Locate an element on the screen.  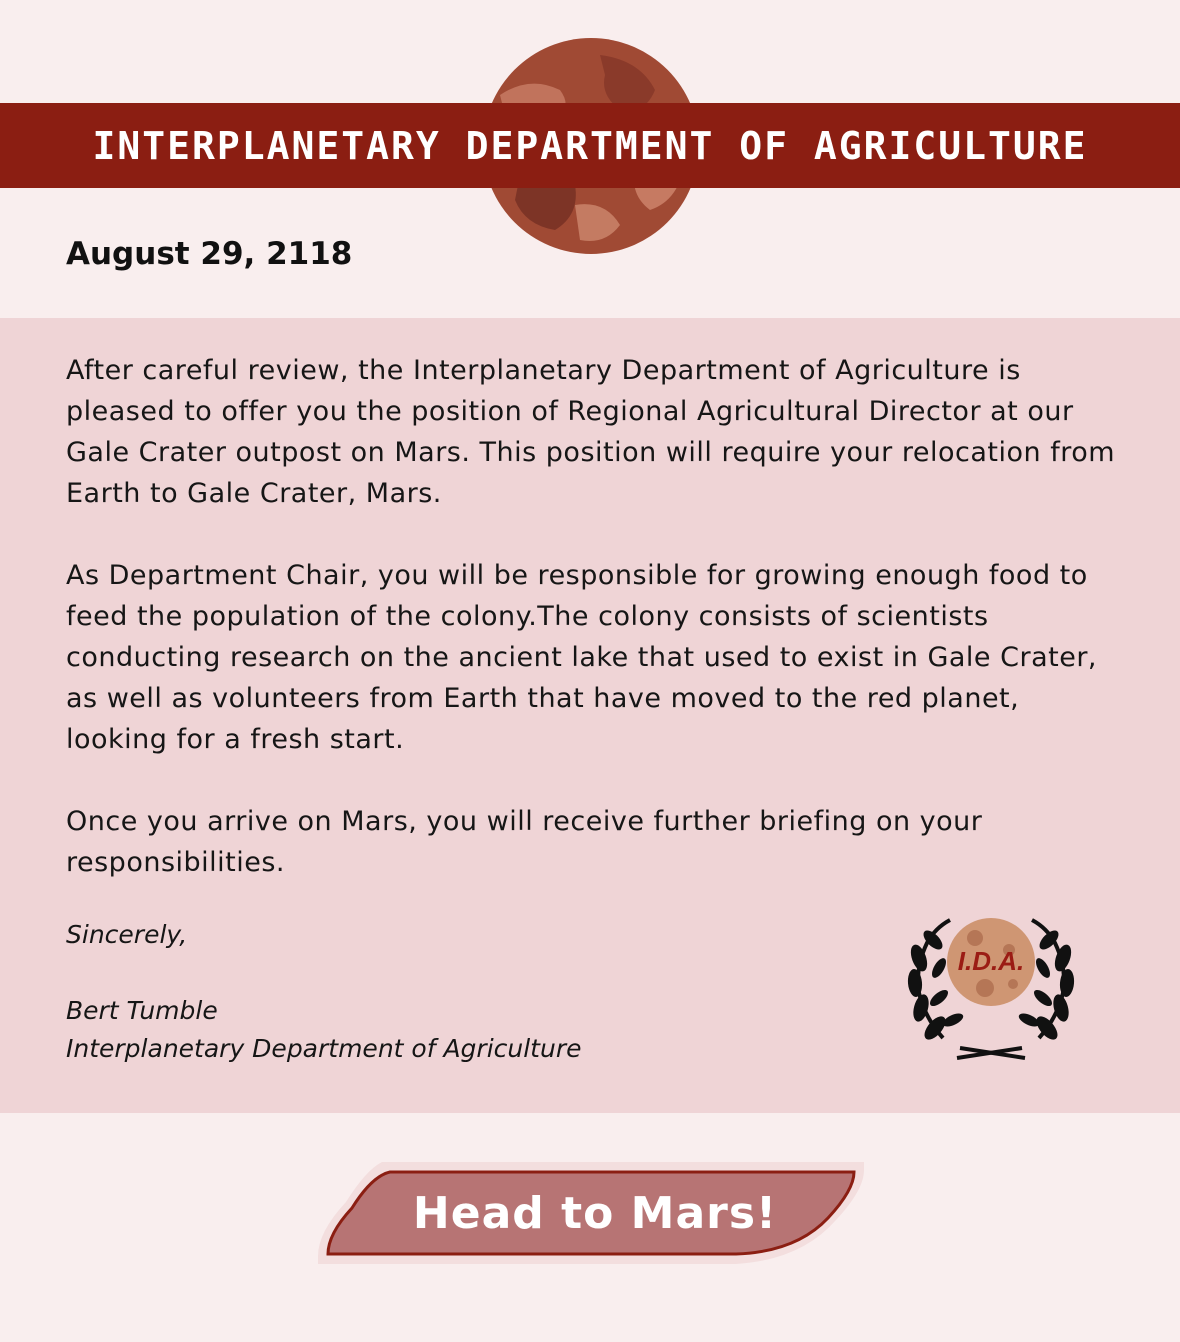
signer-org: Interplanetary Department of Agriculture is located at coordinates (324, 1048).